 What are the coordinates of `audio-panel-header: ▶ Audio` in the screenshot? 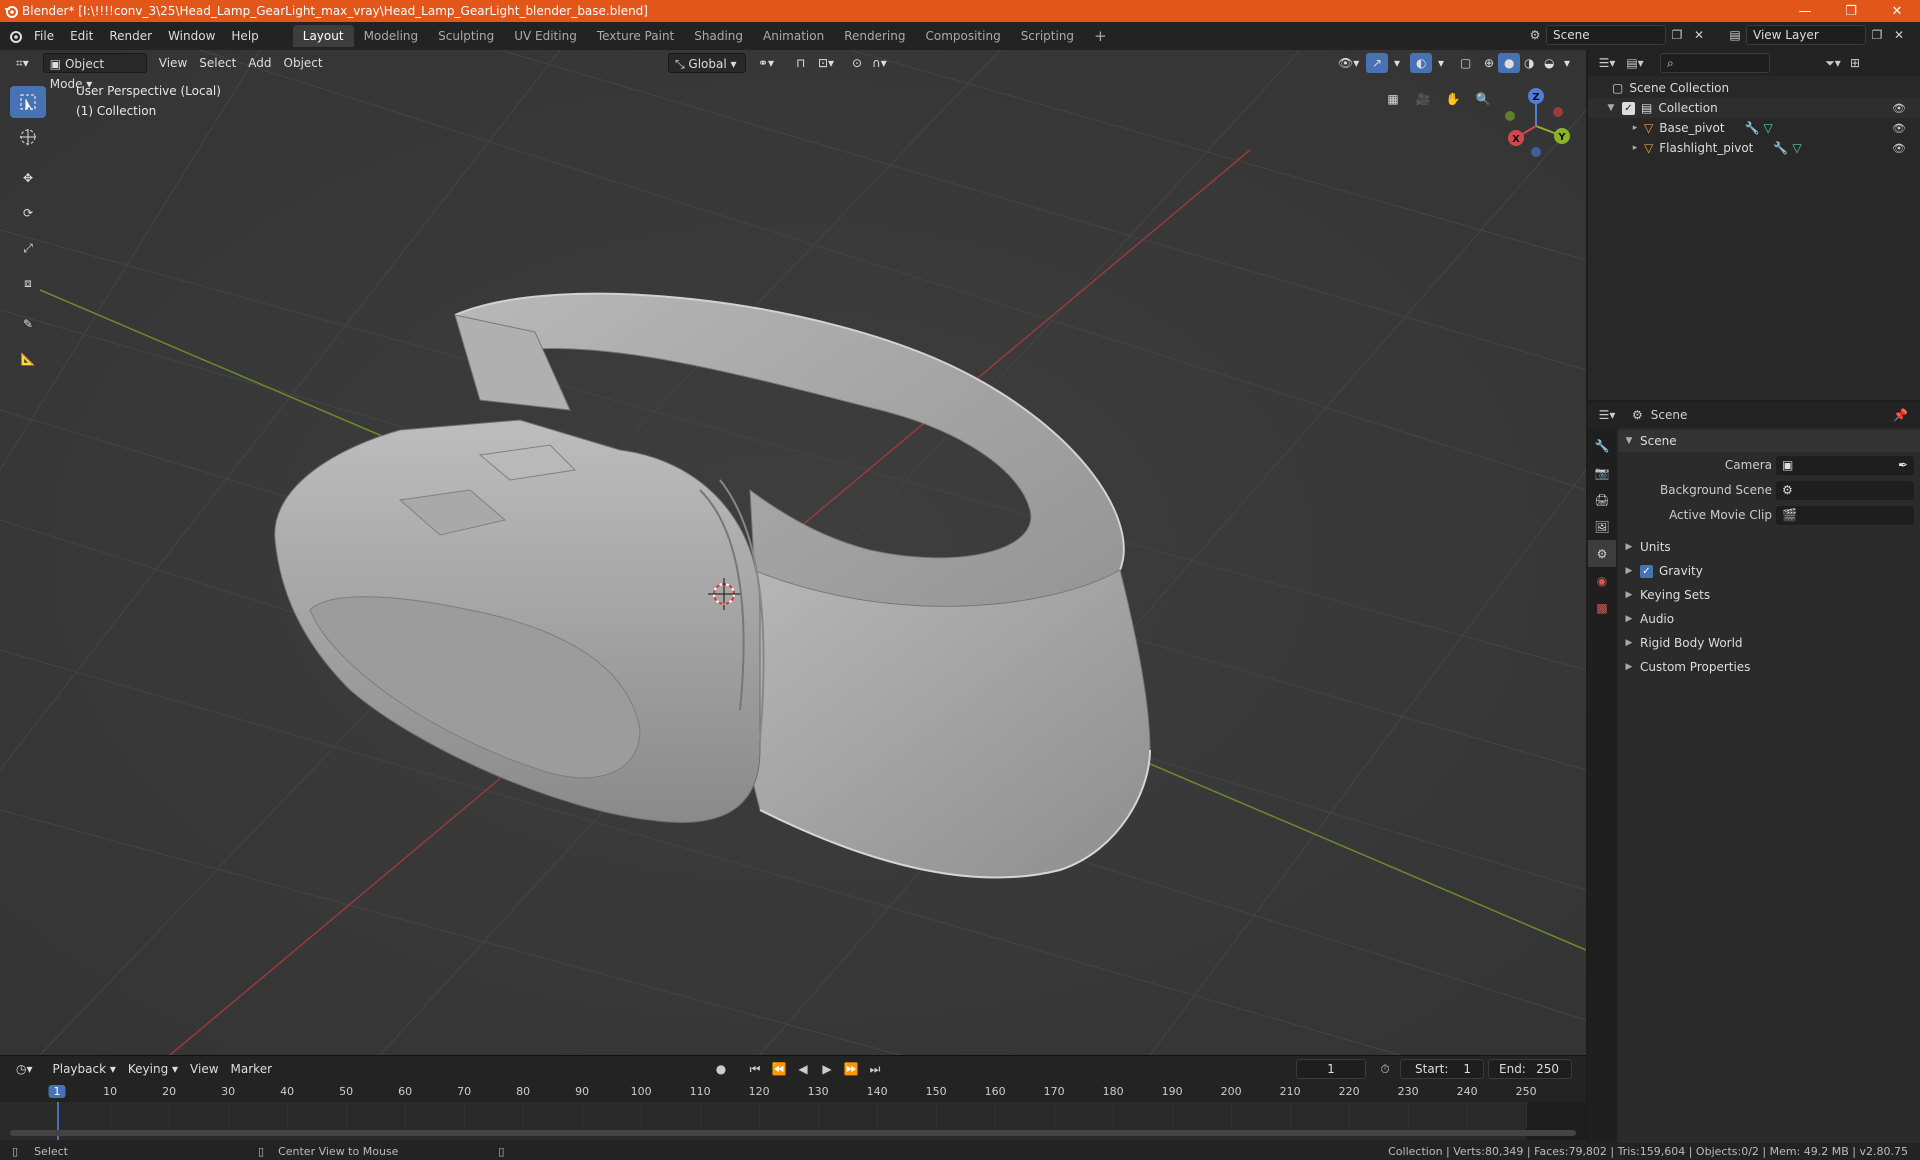 It's located at (1769, 619).